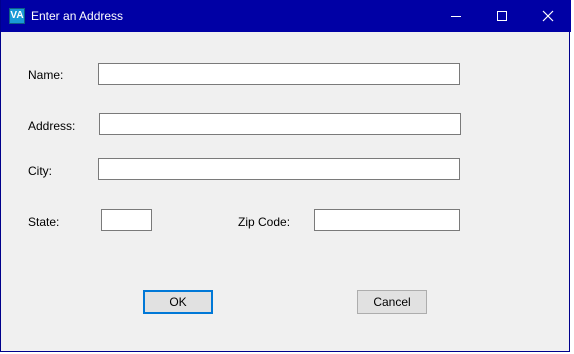 Image resolution: width=574 pixels, height=354 pixels. What do you see at coordinates (392, 302) in the screenshot?
I see `cancel-button: Cancel` at bounding box center [392, 302].